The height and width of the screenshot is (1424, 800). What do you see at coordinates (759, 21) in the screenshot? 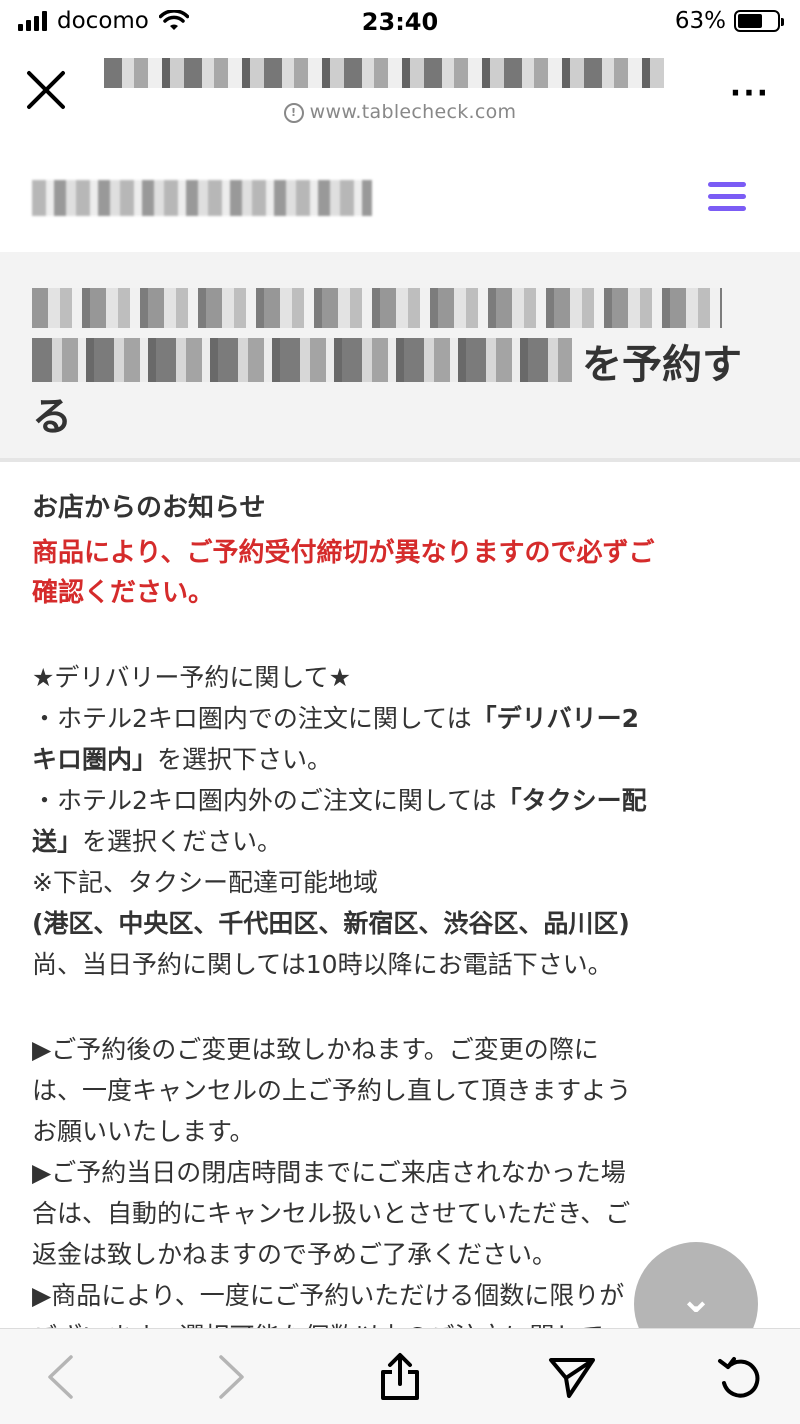
I see `battery-icon` at bounding box center [759, 21].